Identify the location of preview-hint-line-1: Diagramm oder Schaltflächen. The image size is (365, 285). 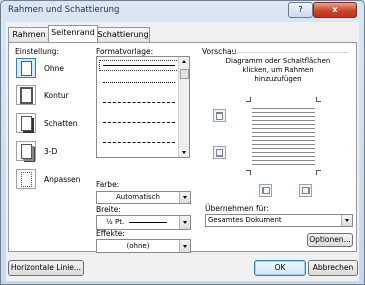
(278, 61).